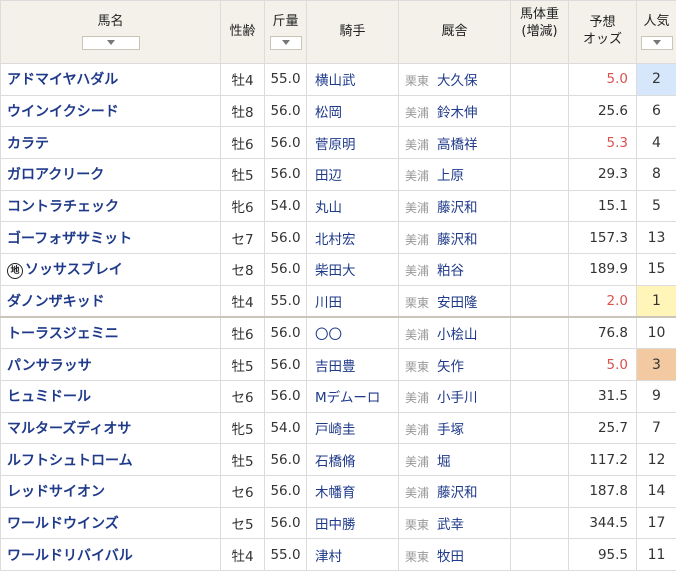  I want to click on trainer-link: 粕谷, so click(450, 271).